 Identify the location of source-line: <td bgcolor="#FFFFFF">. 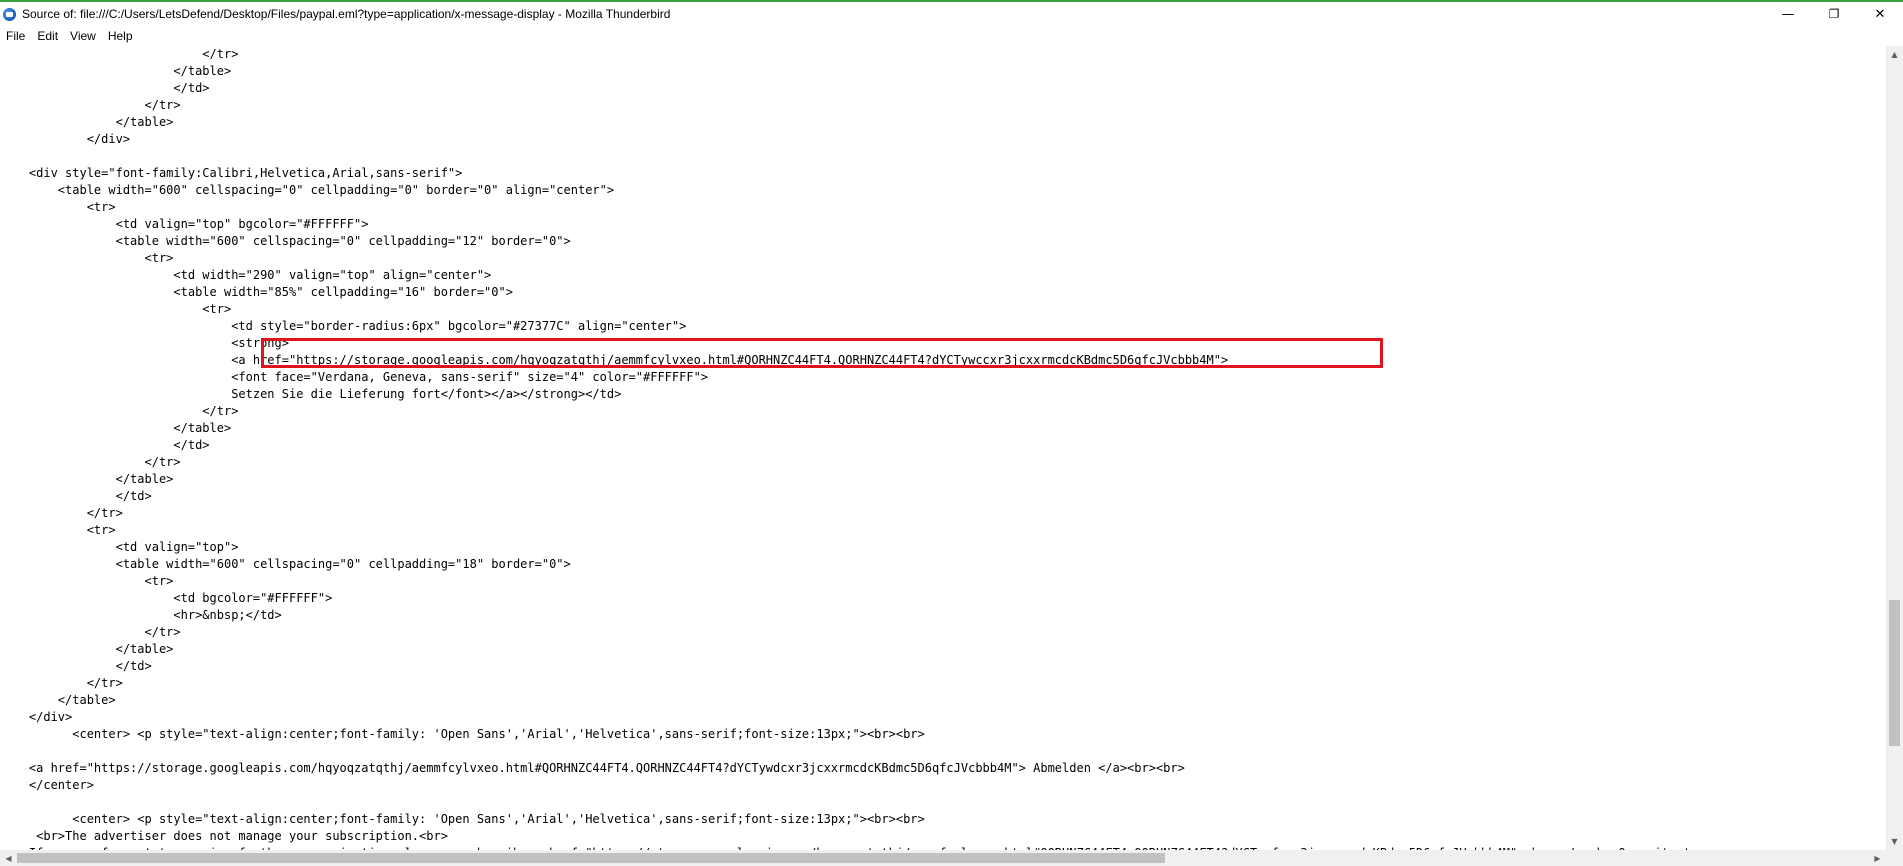
(166, 598).